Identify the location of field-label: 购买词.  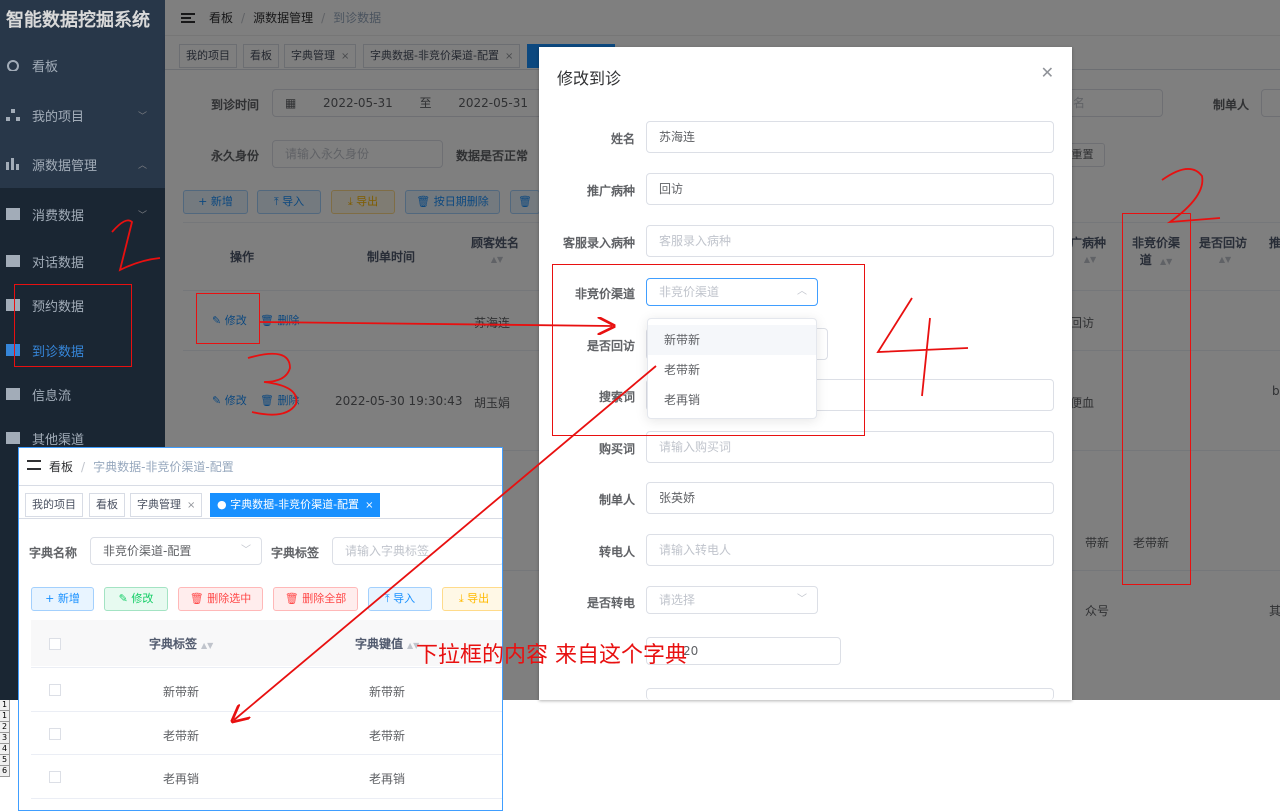
(616, 449).